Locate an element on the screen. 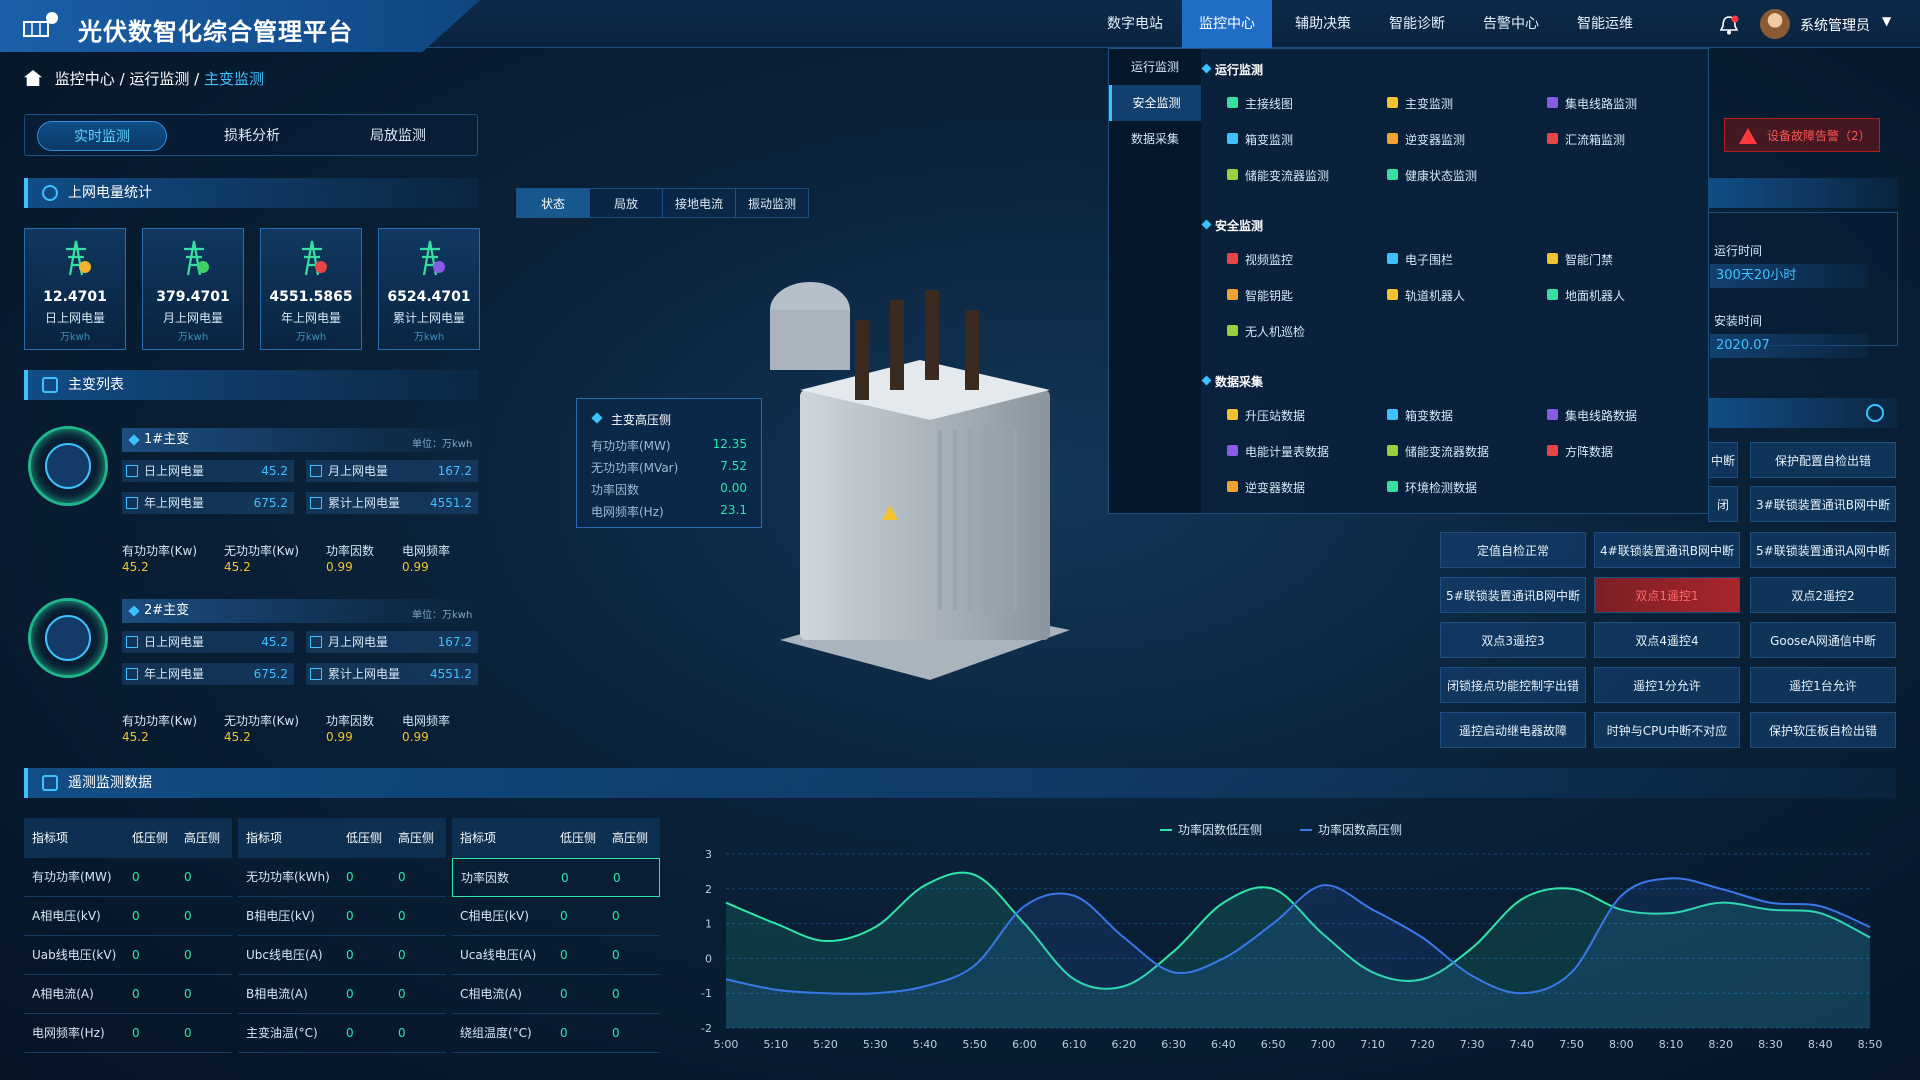  tab-state: 状态 is located at coordinates (553, 203).